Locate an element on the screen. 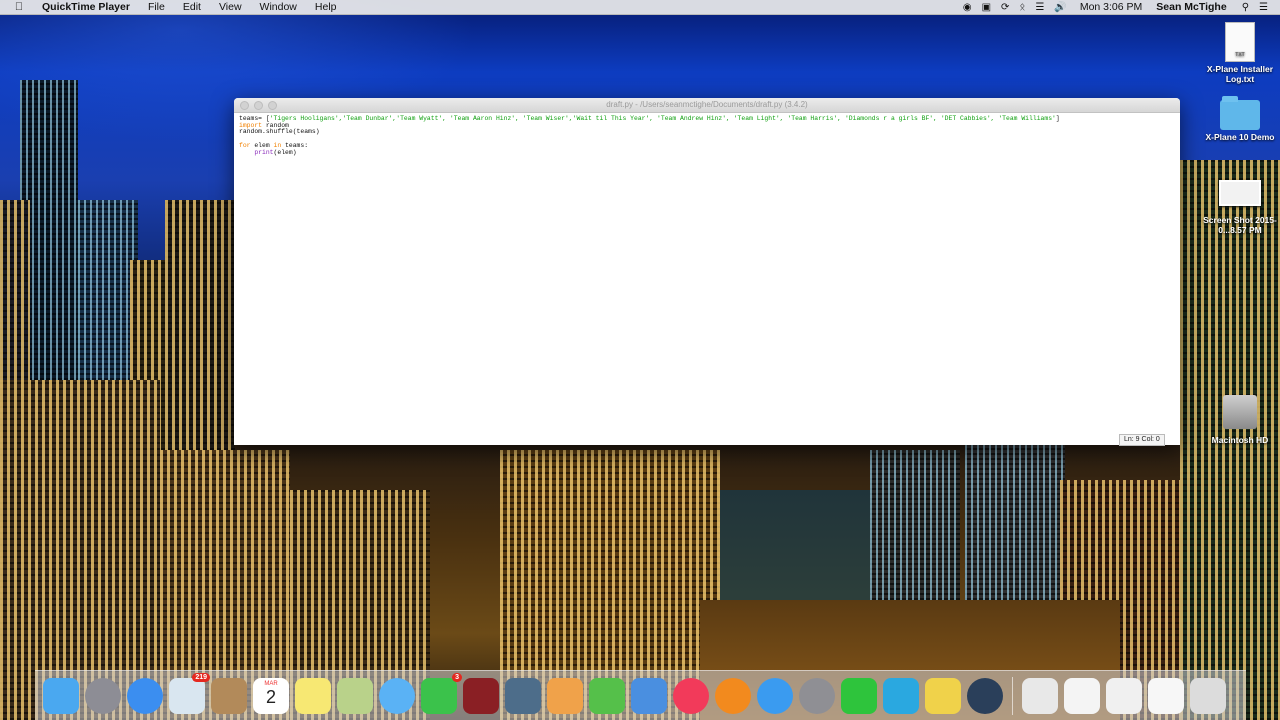 The width and height of the screenshot is (1280, 720). preview-icon is located at coordinates (355, 695).